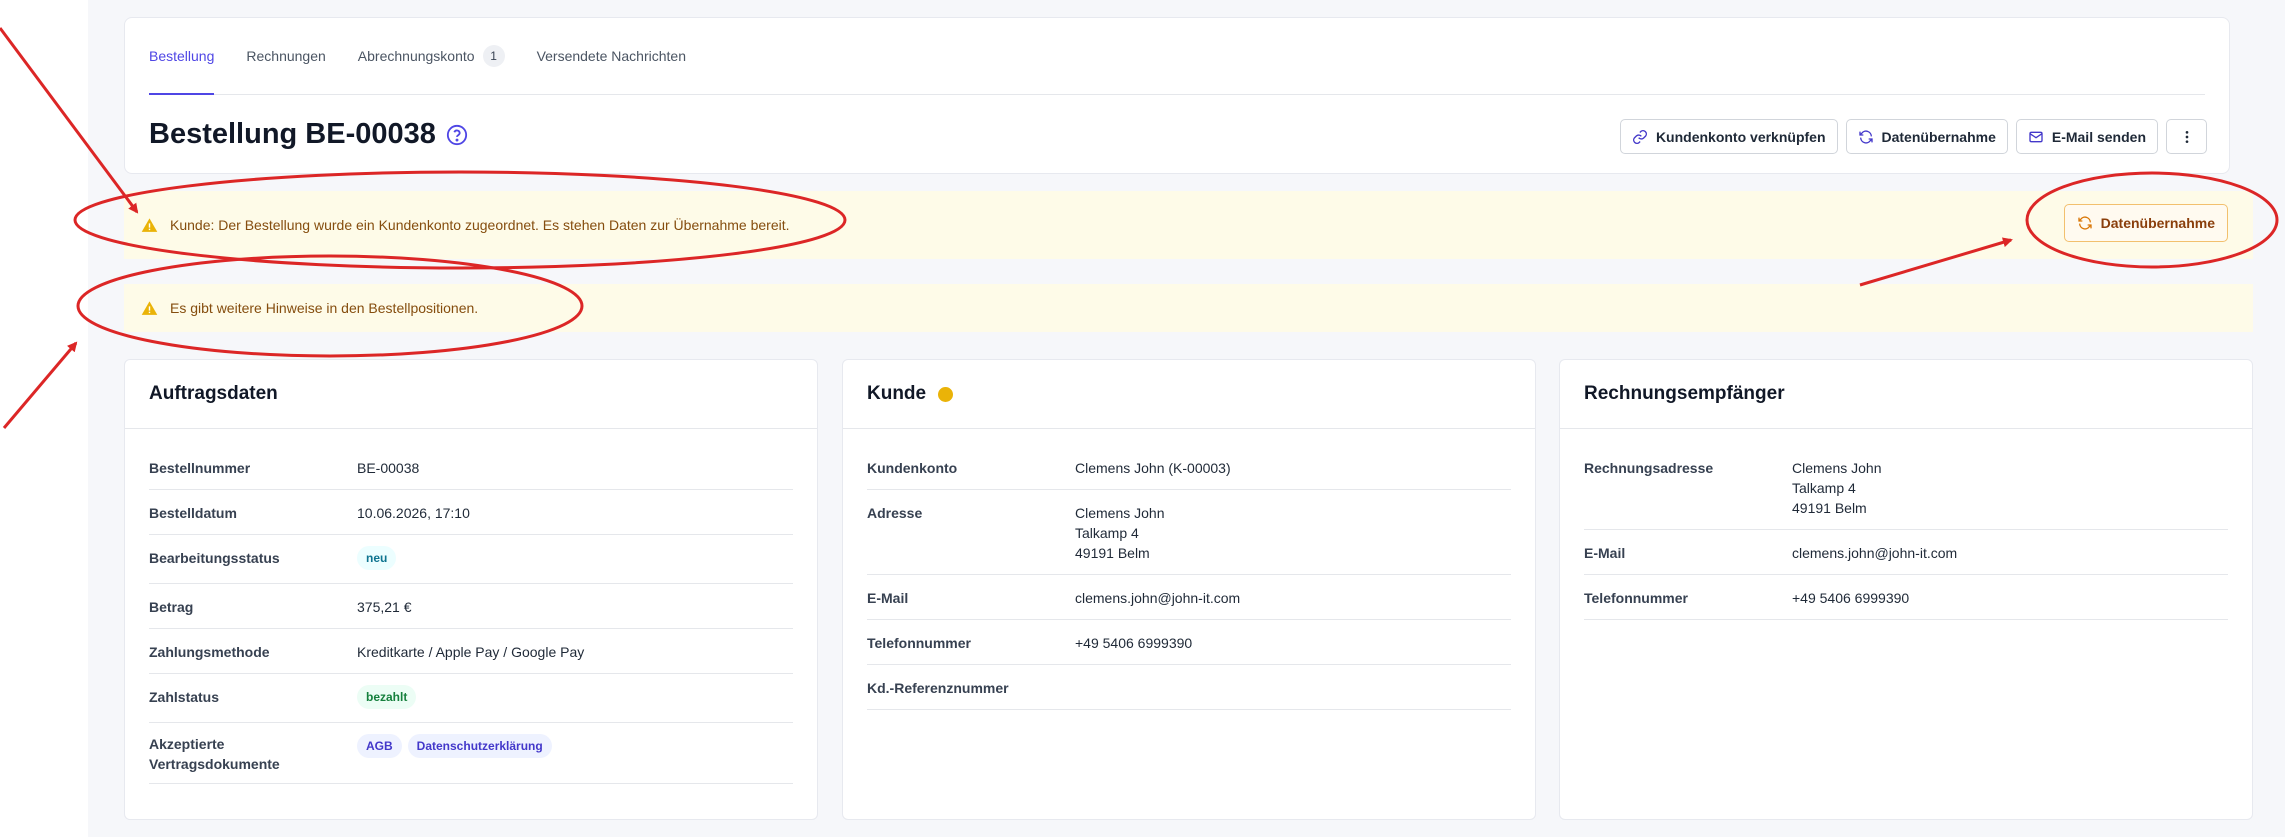 The width and height of the screenshot is (2285, 837). I want to click on more-vertical-icon, so click(2186, 136).